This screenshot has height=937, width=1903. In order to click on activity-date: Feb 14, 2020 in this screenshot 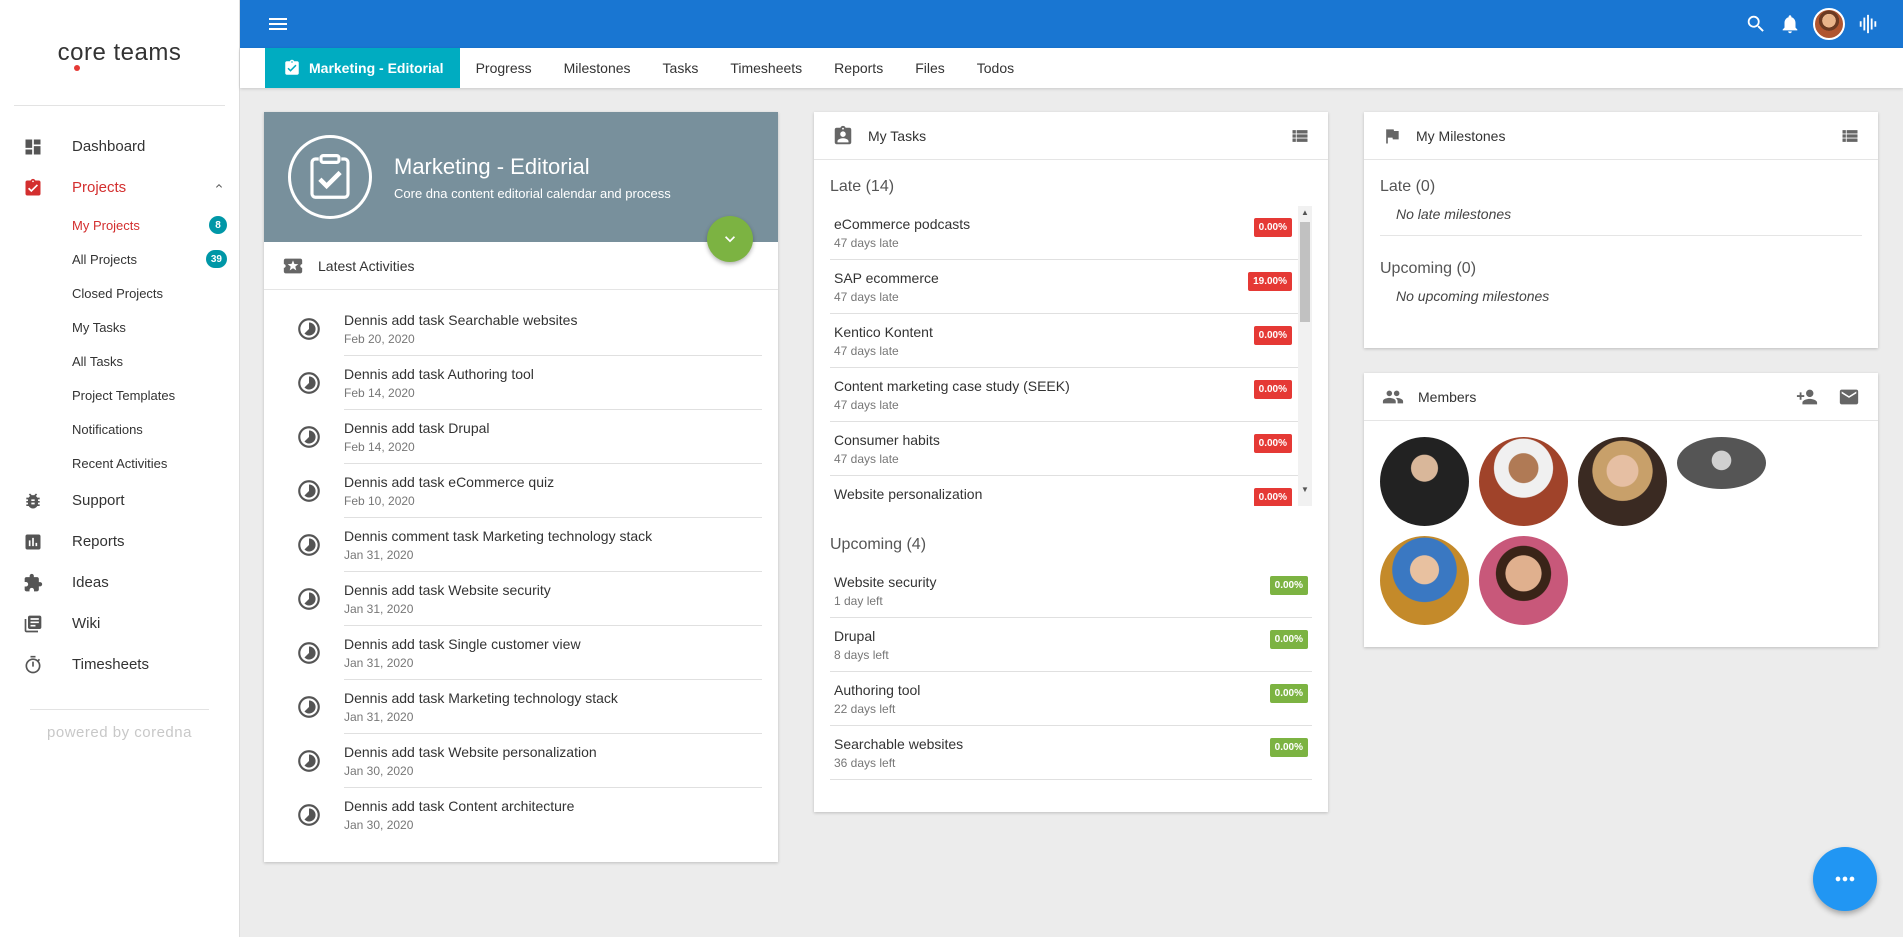, I will do `click(379, 446)`.